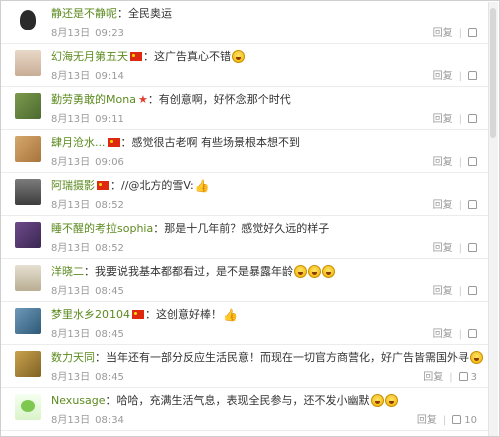 The height and width of the screenshot is (437, 500). Describe the element at coordinates (245, 152) in the screenshot. I see `comment-item: 肆月沧水... ：感觉很古老啊 有些场景根本想不到 8月13日 09:06 回复 |` at that location.